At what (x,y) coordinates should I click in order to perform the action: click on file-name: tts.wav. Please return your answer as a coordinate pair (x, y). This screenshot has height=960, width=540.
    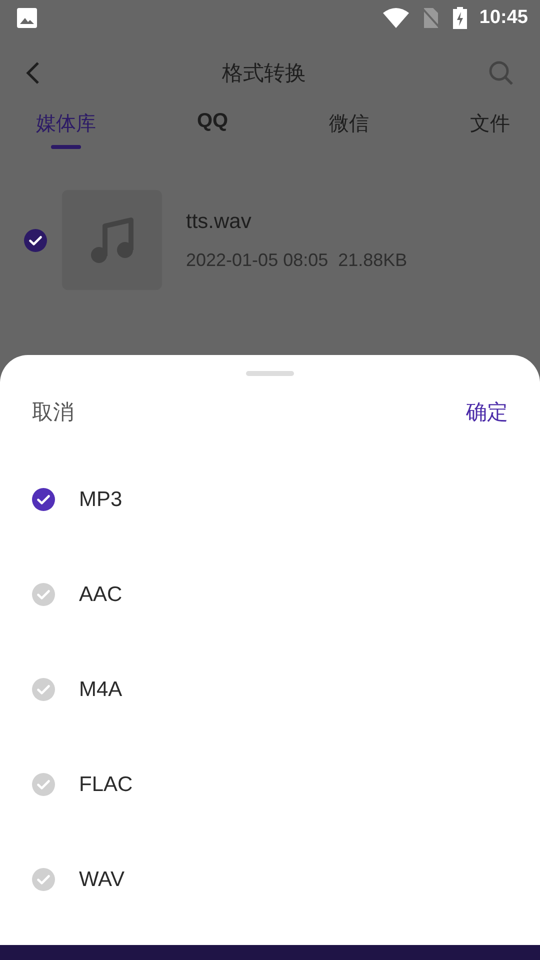
    Looking at the image, I should click on (219, 222).